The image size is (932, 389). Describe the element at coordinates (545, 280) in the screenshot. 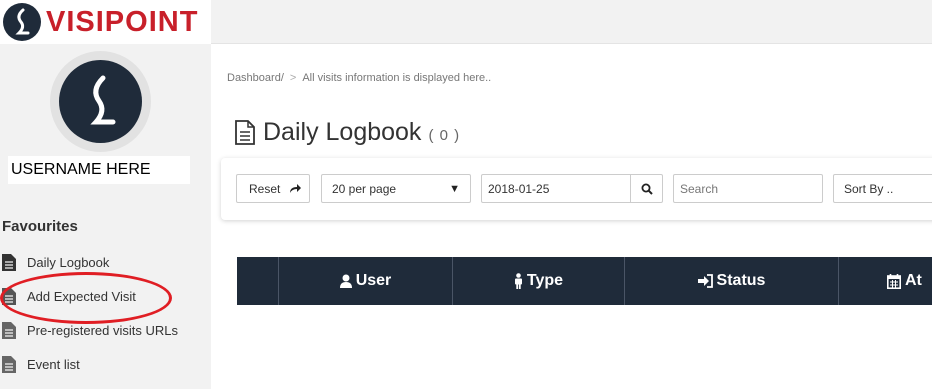

I see `column-header-label: Type` at that location.